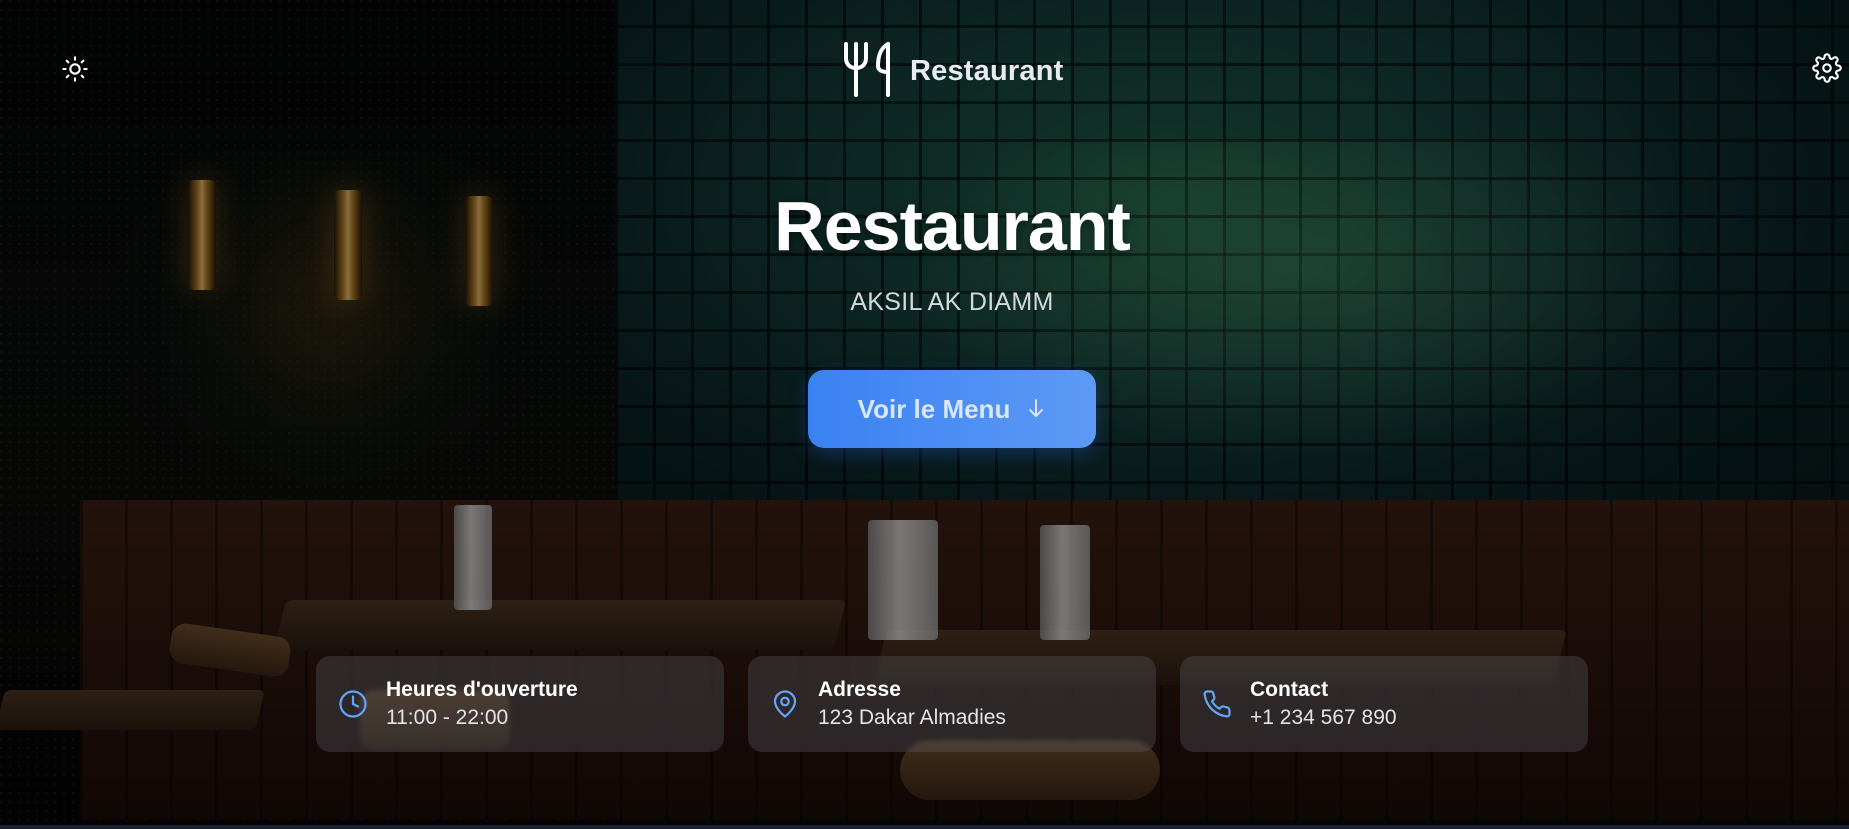 The height and width of the screenshot is (829, 1849). What do you see at coordinates (1036, 409) in the screenshot?
I see `arrow-down-icon` at bounding box center [1036, 409].